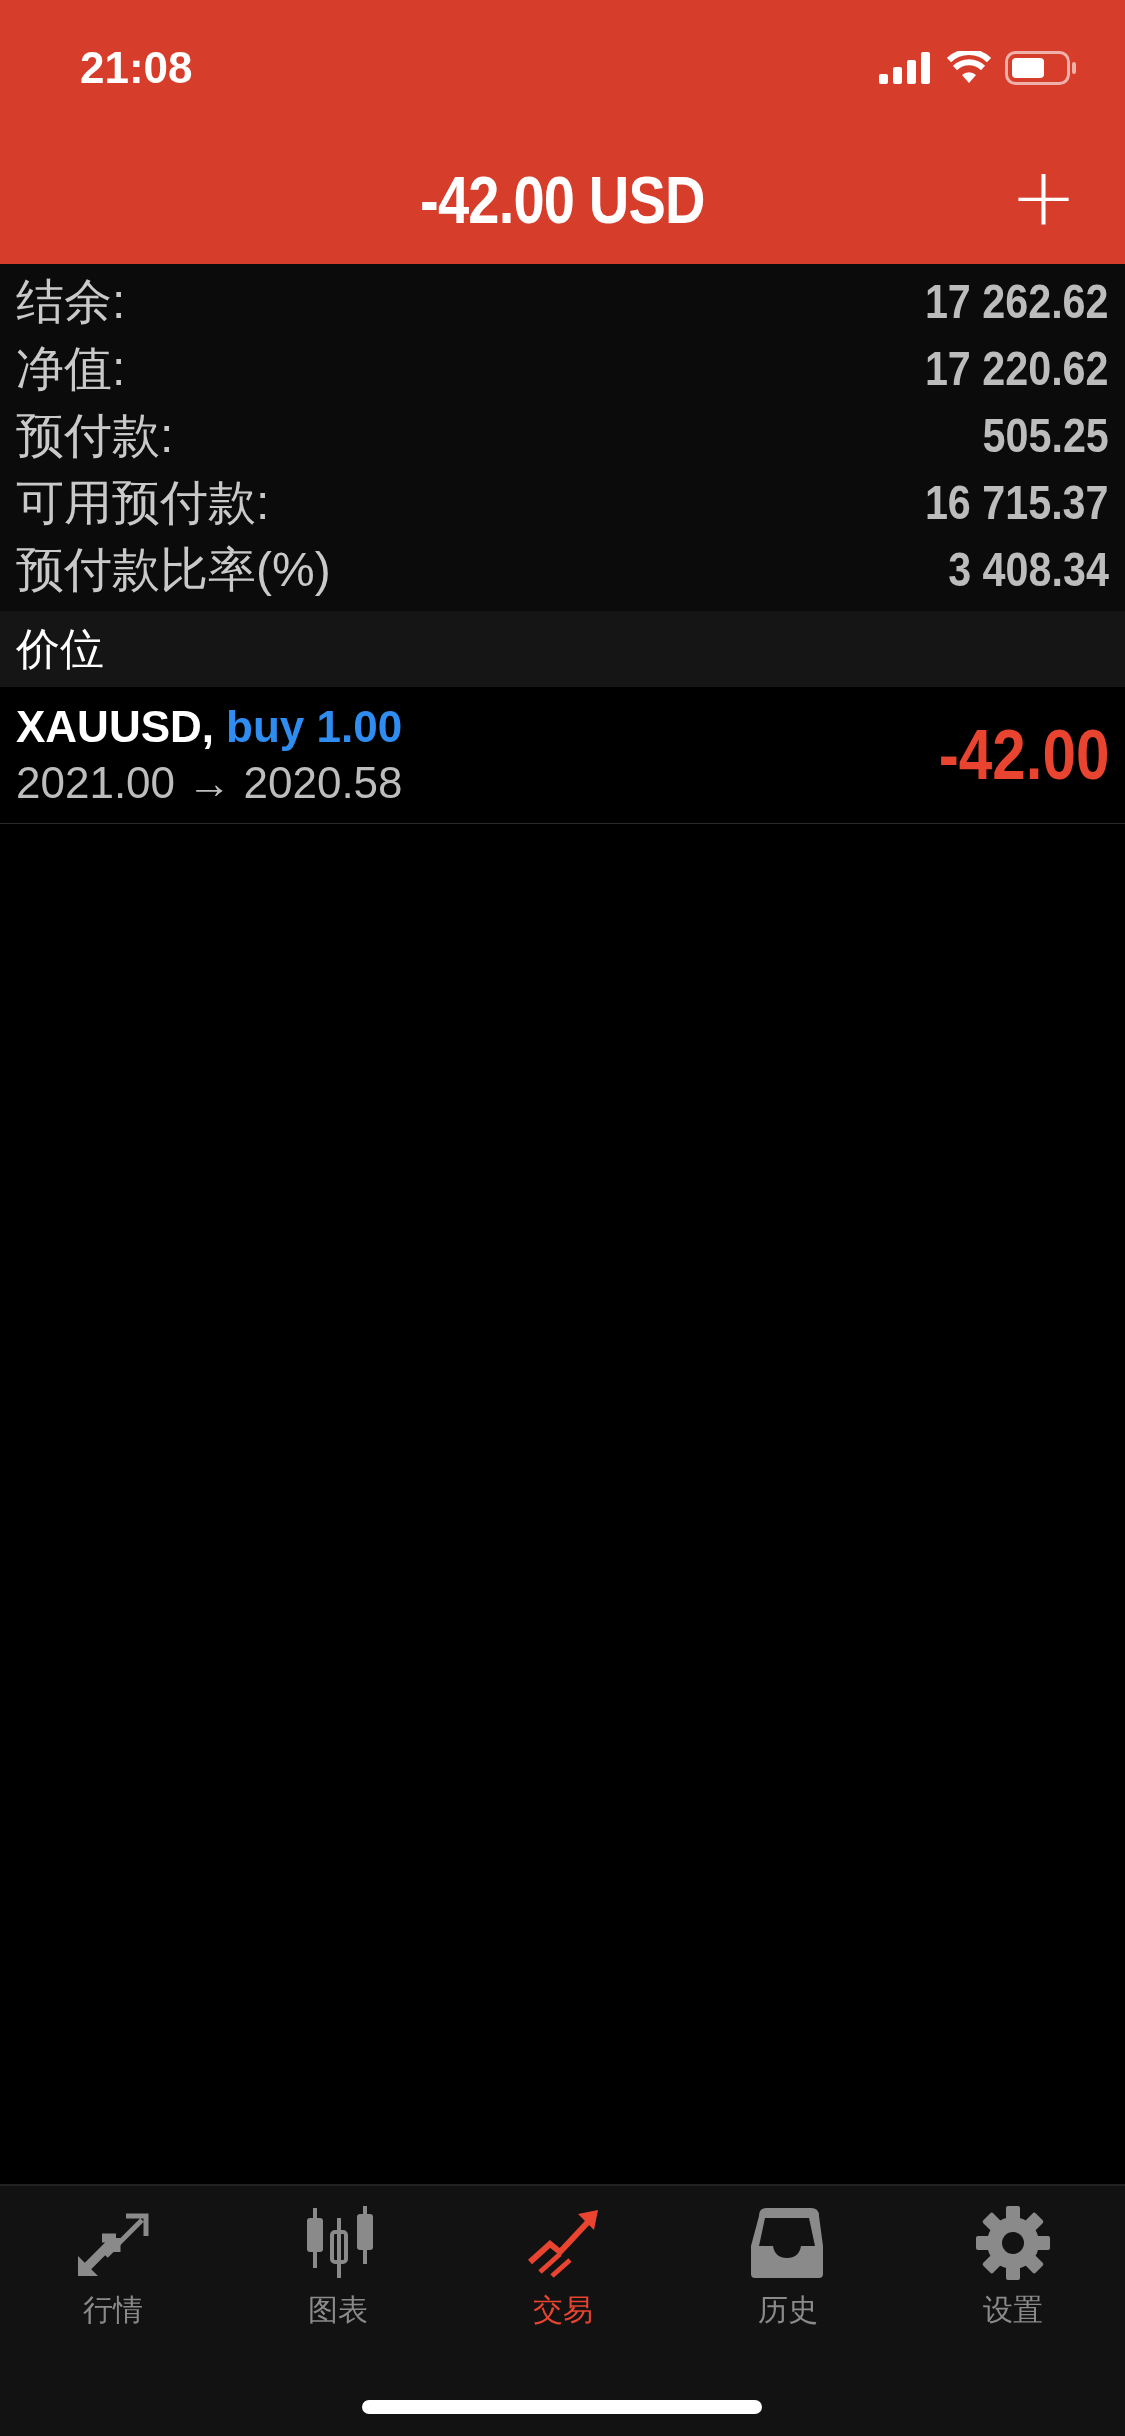 This screenshot has width=1125, height=2436. What do you see at coordinates (1017, 301) in the screenshot?
I see `summary-value: 17 262.62` at bounding box center [1017, 301].